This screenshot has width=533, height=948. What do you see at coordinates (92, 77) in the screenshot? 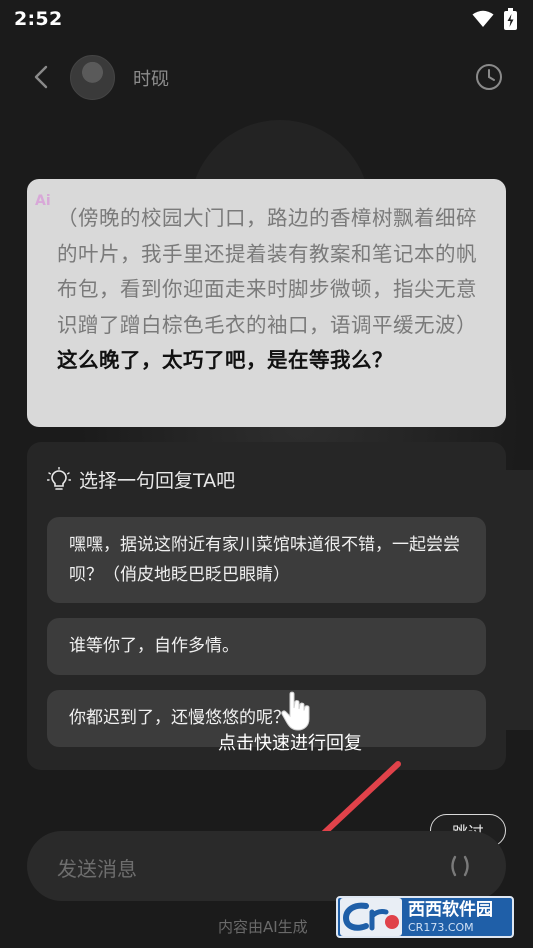
I see `avatar` at bounding box center [92, 77].